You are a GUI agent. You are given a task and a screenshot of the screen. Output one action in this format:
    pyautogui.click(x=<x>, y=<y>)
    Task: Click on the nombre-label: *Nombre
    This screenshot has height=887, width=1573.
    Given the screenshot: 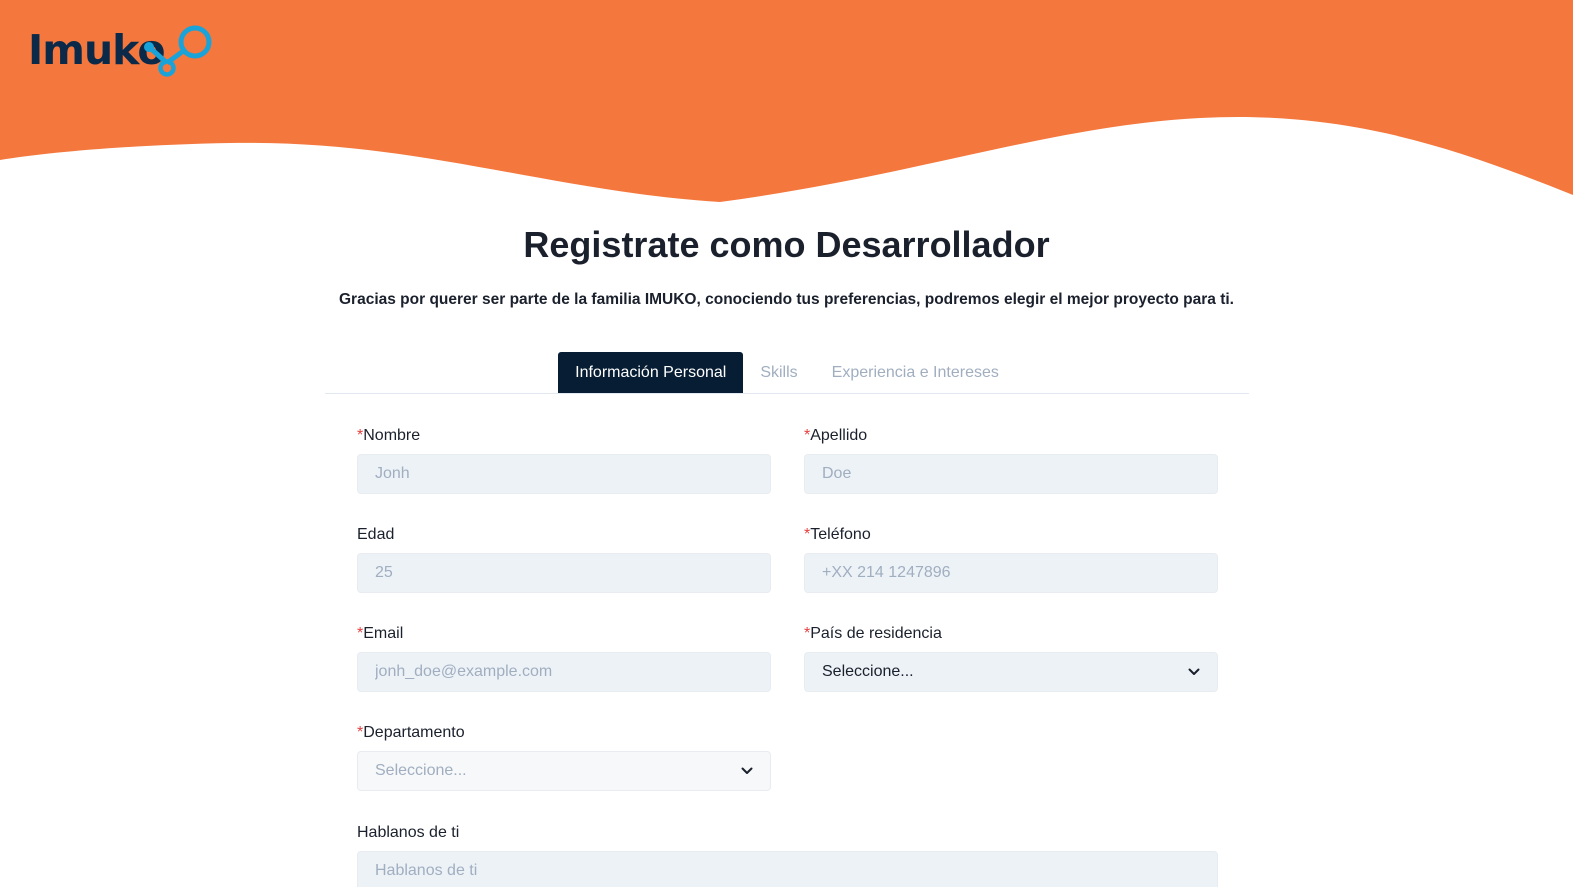 What is the action you would take?
    pyautogui.click(x=389, y=435)
    